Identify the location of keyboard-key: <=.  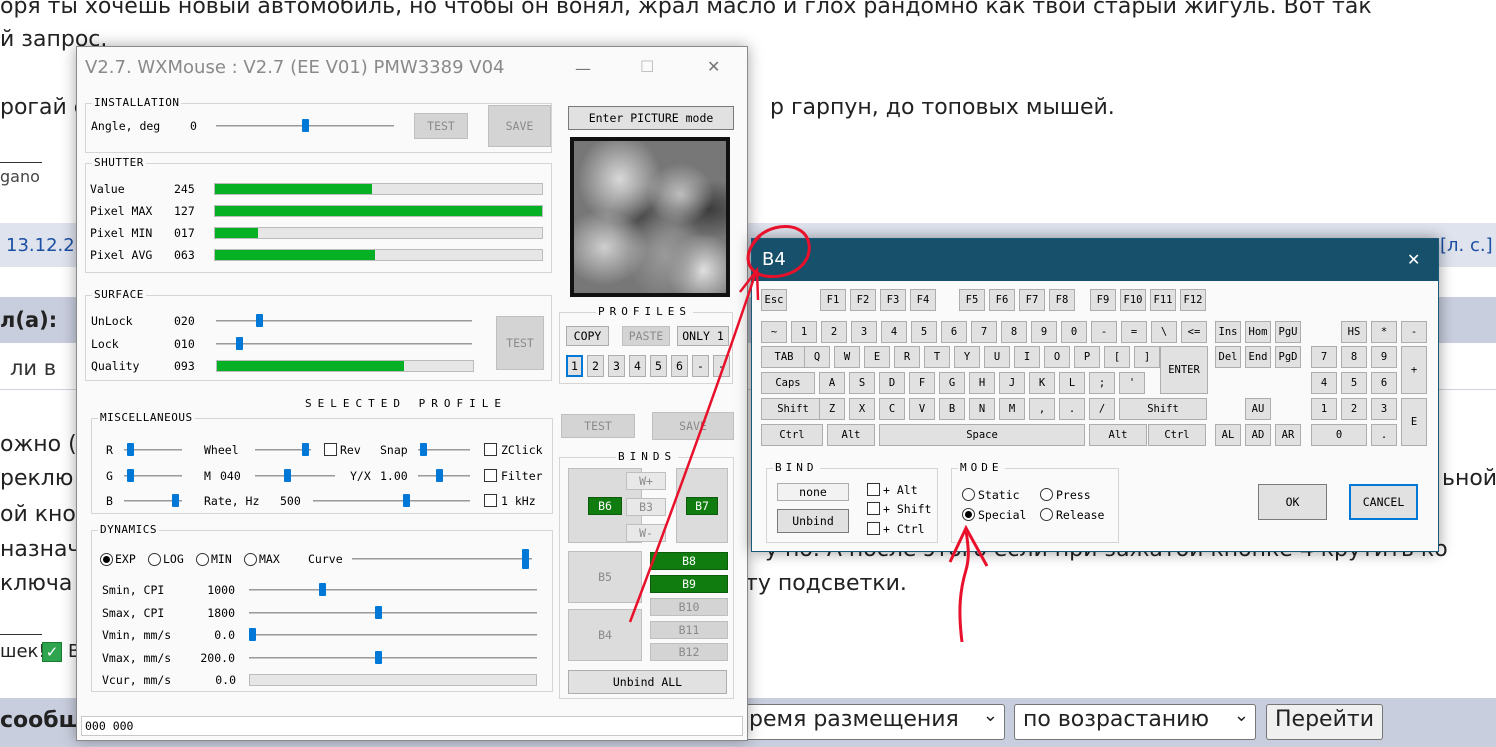
(1194, 332).